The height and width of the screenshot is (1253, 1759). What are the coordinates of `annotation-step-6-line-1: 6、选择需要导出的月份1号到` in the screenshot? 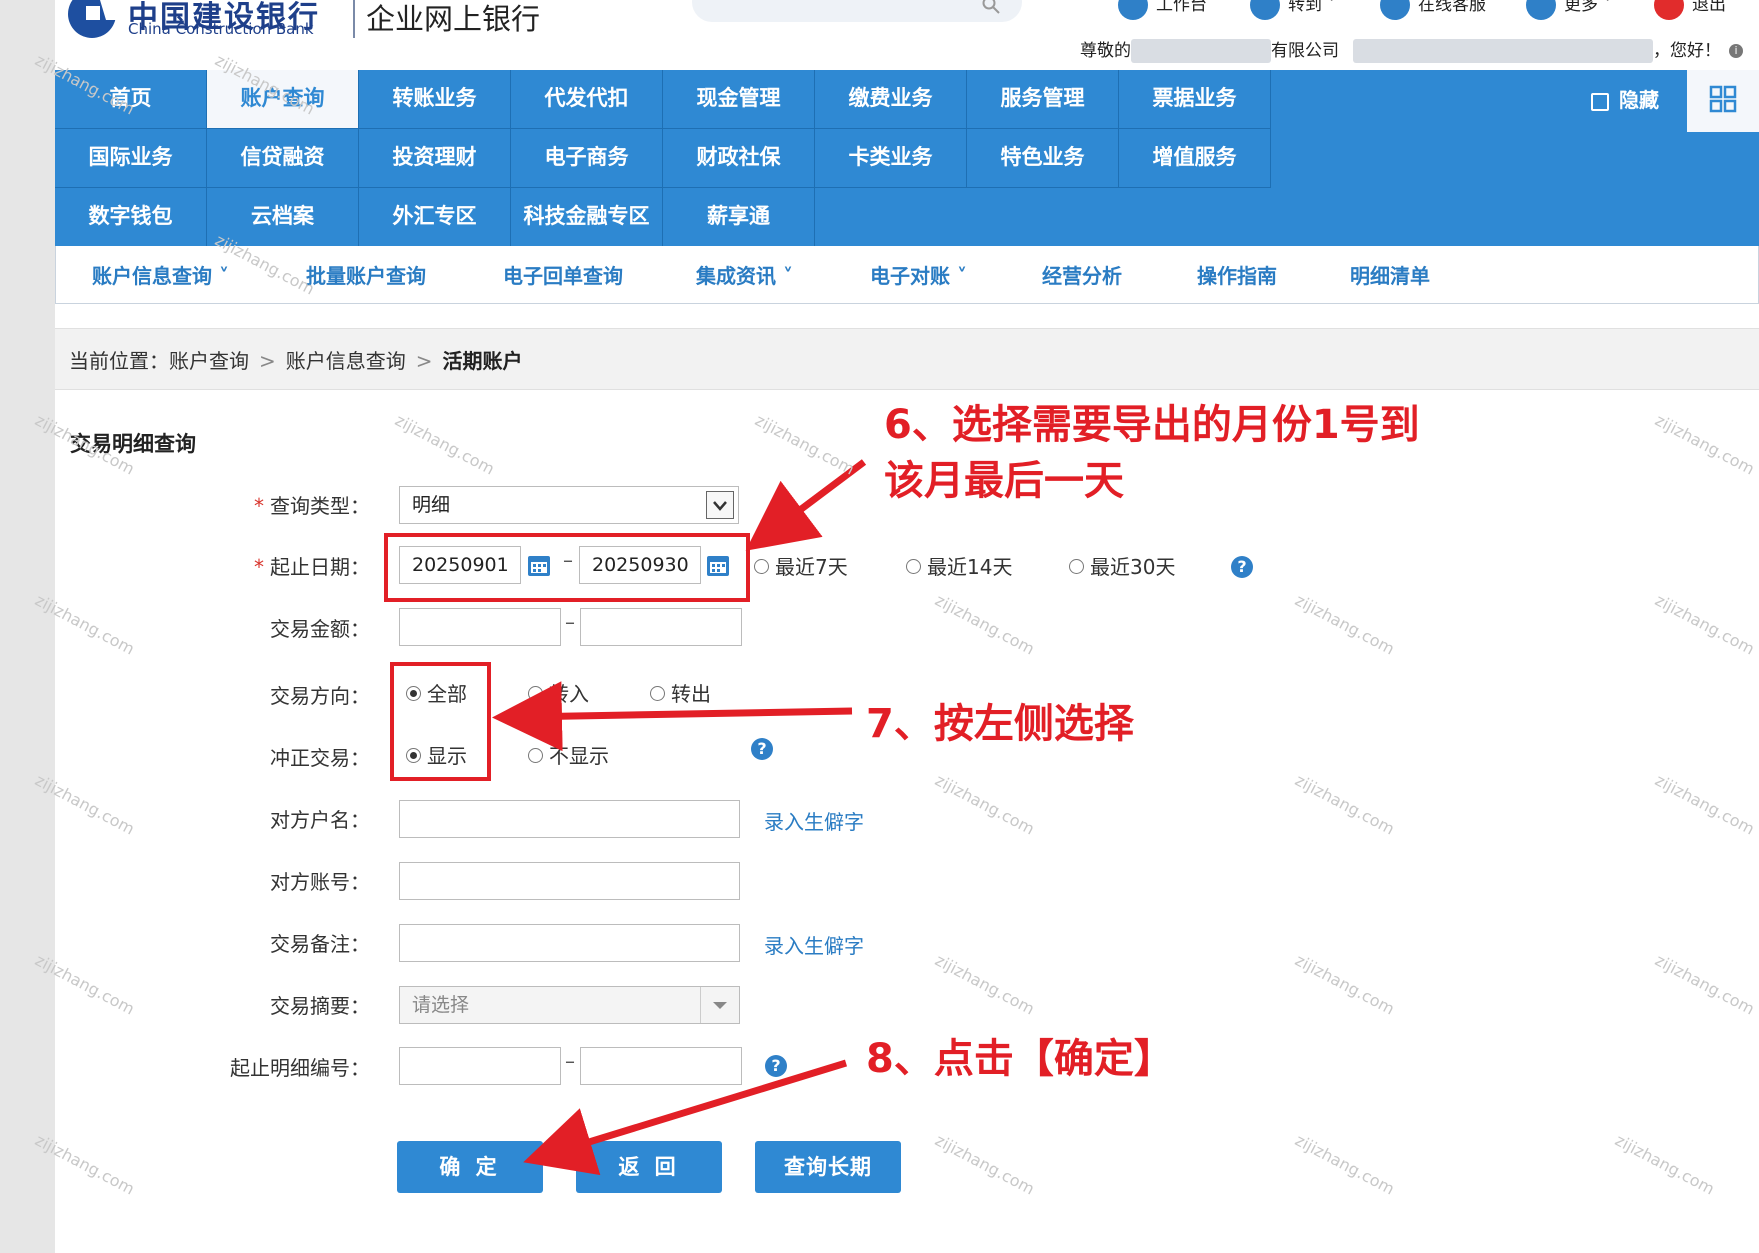 It's located at (1152, 425).